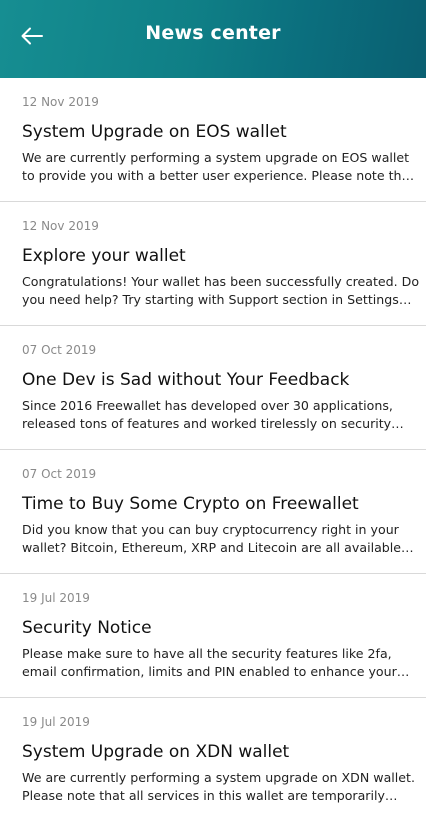 Image resolution: width=426 pixels, height=816 pixels. What do you see at coordinates (154, 132) in the screenshot?
I see `news-title: System Upgrade on EOS wallet` at bounding box center [154, 132].